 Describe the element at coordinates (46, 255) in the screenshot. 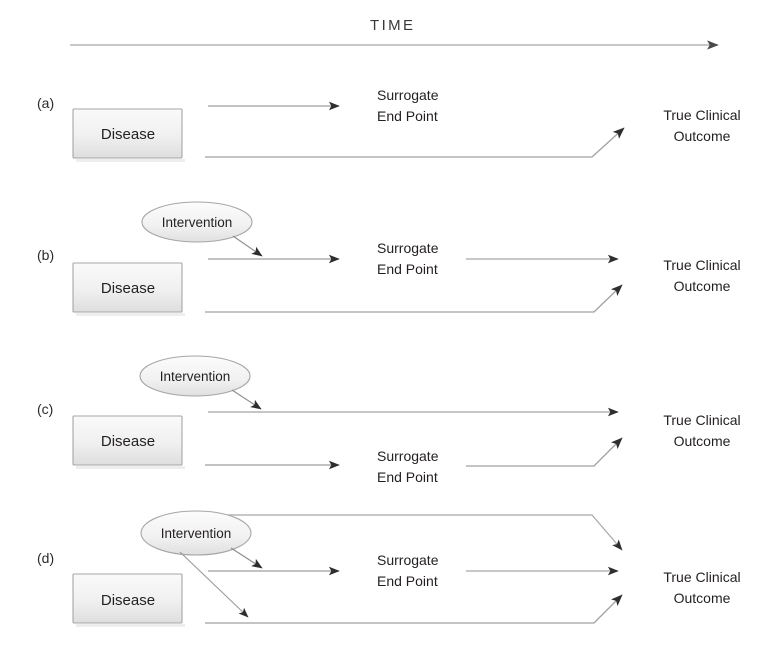

I see `panel-label-b: (b)` at that location.